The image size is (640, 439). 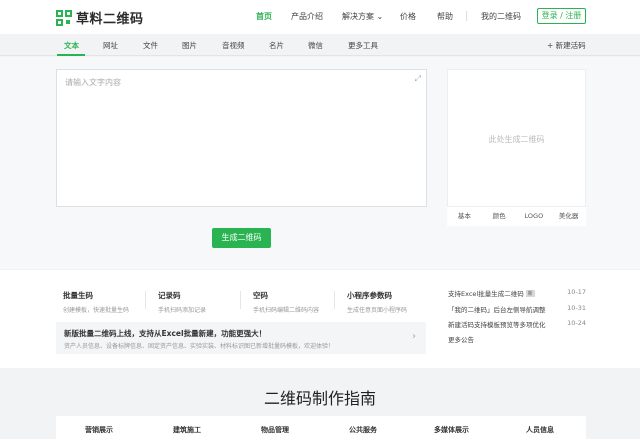 What do you see at coordinates (418, 79) in the screenshot?
I see `expand-icon: ⤢` at bounding box center [418, 79].